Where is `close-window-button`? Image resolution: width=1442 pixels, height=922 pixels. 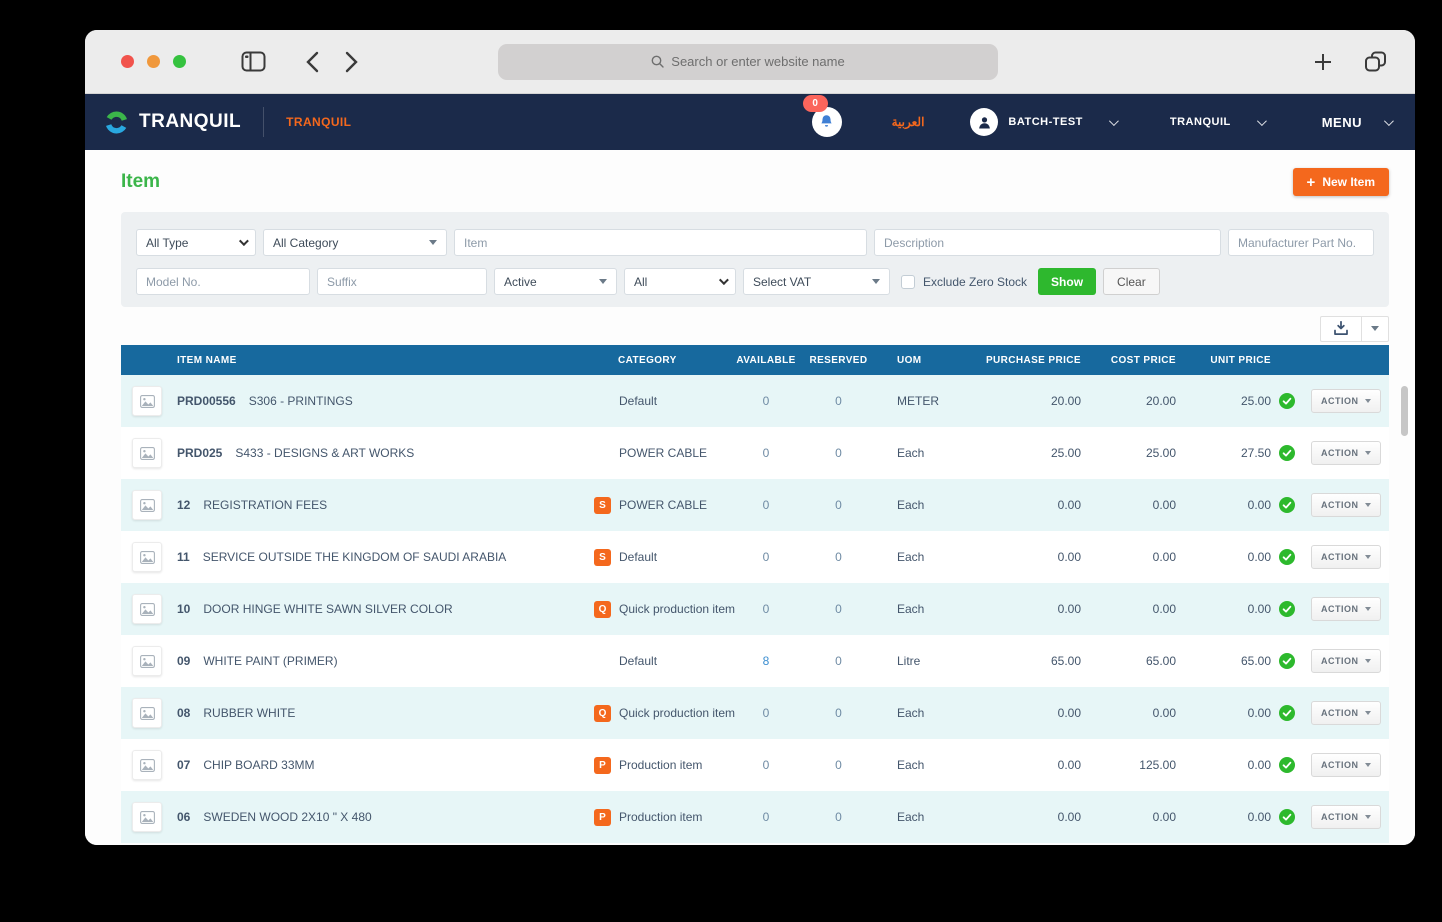 close-window-button is located at coordinates (127, 61).